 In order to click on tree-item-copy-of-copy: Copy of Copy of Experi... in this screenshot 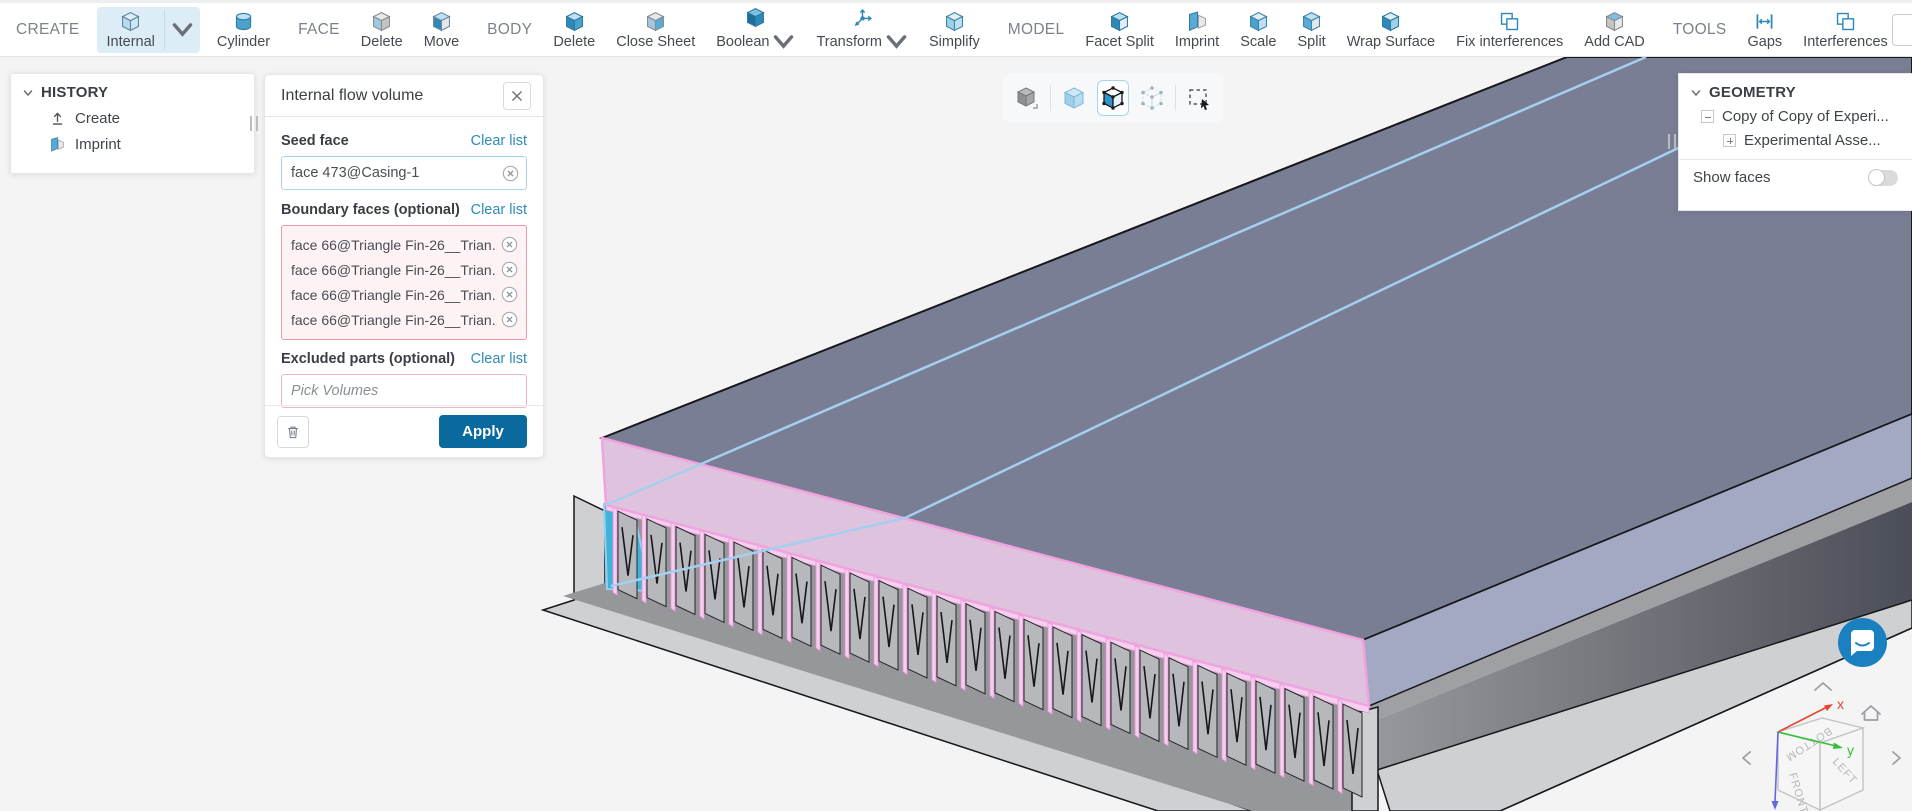, I will do `click(1800, 116)`.